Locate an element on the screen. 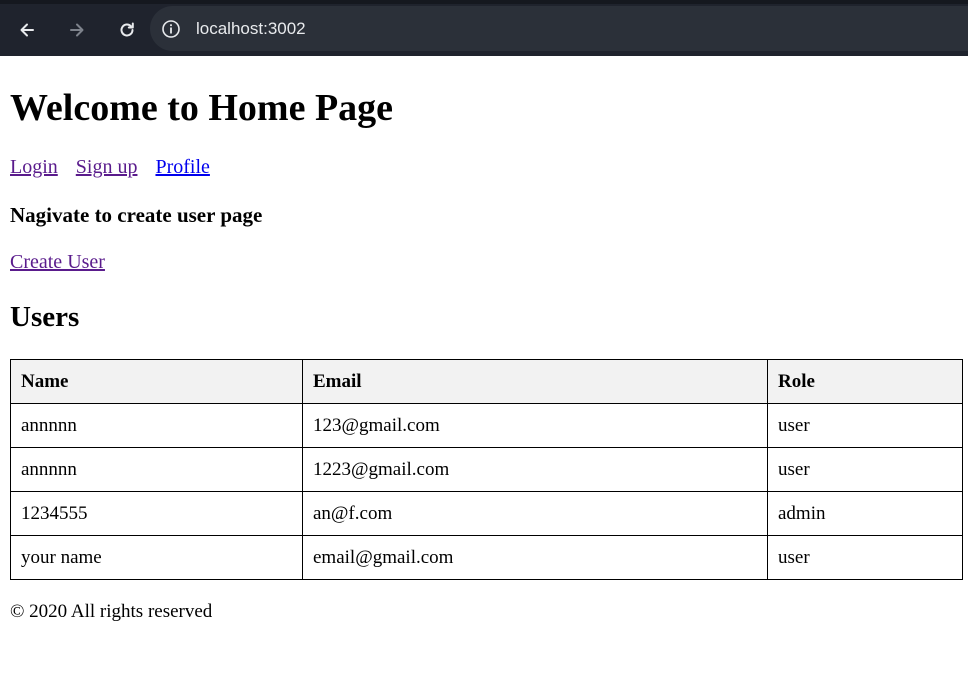 The width and height of the screenshot is (968, 691). user-name-cell: 1234555 is located at coordinates (156, 513).